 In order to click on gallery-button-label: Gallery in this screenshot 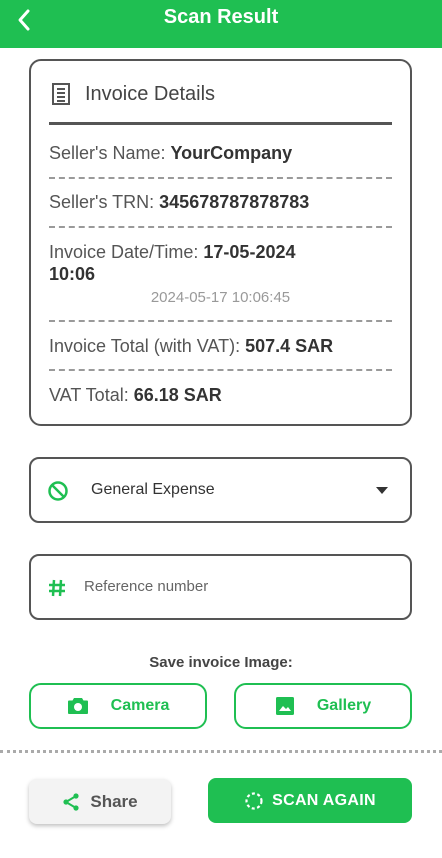, I will do `click(344, 705)`.